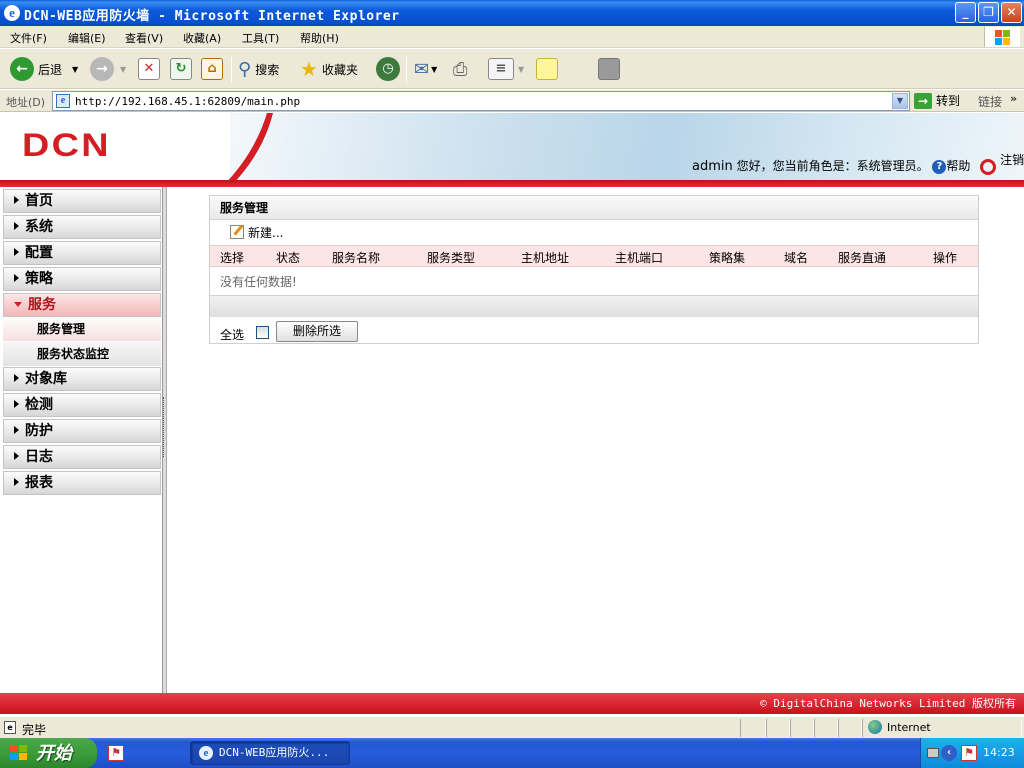 The image size is (1024, 768). What do you see at coordinates (82, 279) in the screenshot?
I see `nav-policy: 策略` at bounding box center [82, 279].